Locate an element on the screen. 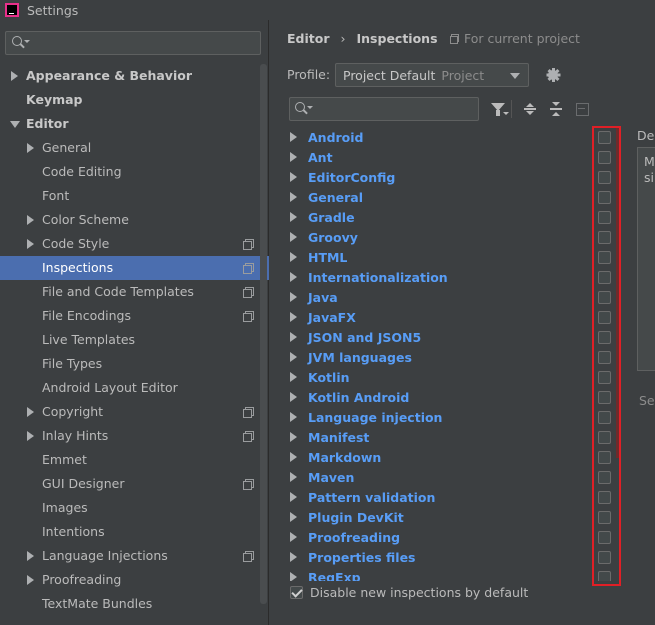 The image size is (655, 625). inspection-group-row: Language injection is located at coordinates (452, 417).